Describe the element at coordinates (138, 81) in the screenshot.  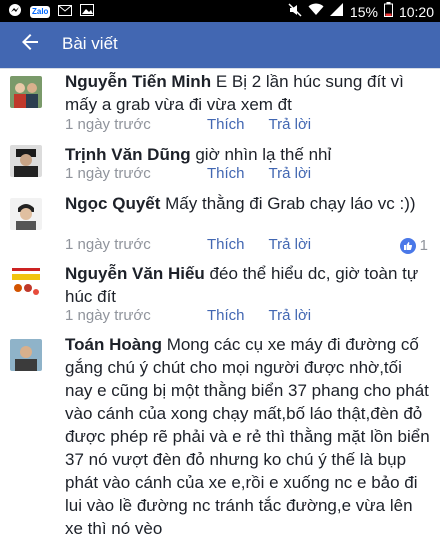
I see `comment-author: Nguyễn Tiến Minh` at that location.